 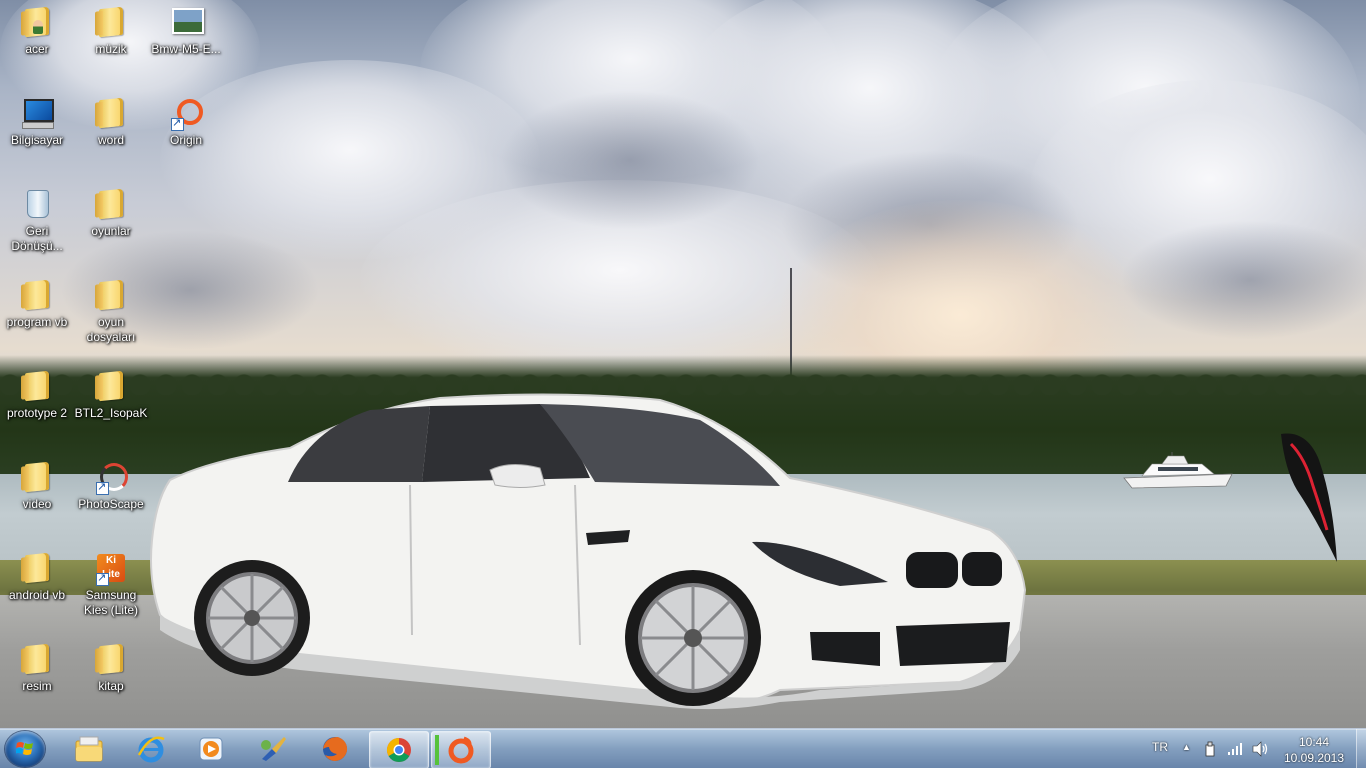 What do you see at coordinates (111, 479) in the screenshot?
I see `photoscape-icon` at bounding box center [111, 479].